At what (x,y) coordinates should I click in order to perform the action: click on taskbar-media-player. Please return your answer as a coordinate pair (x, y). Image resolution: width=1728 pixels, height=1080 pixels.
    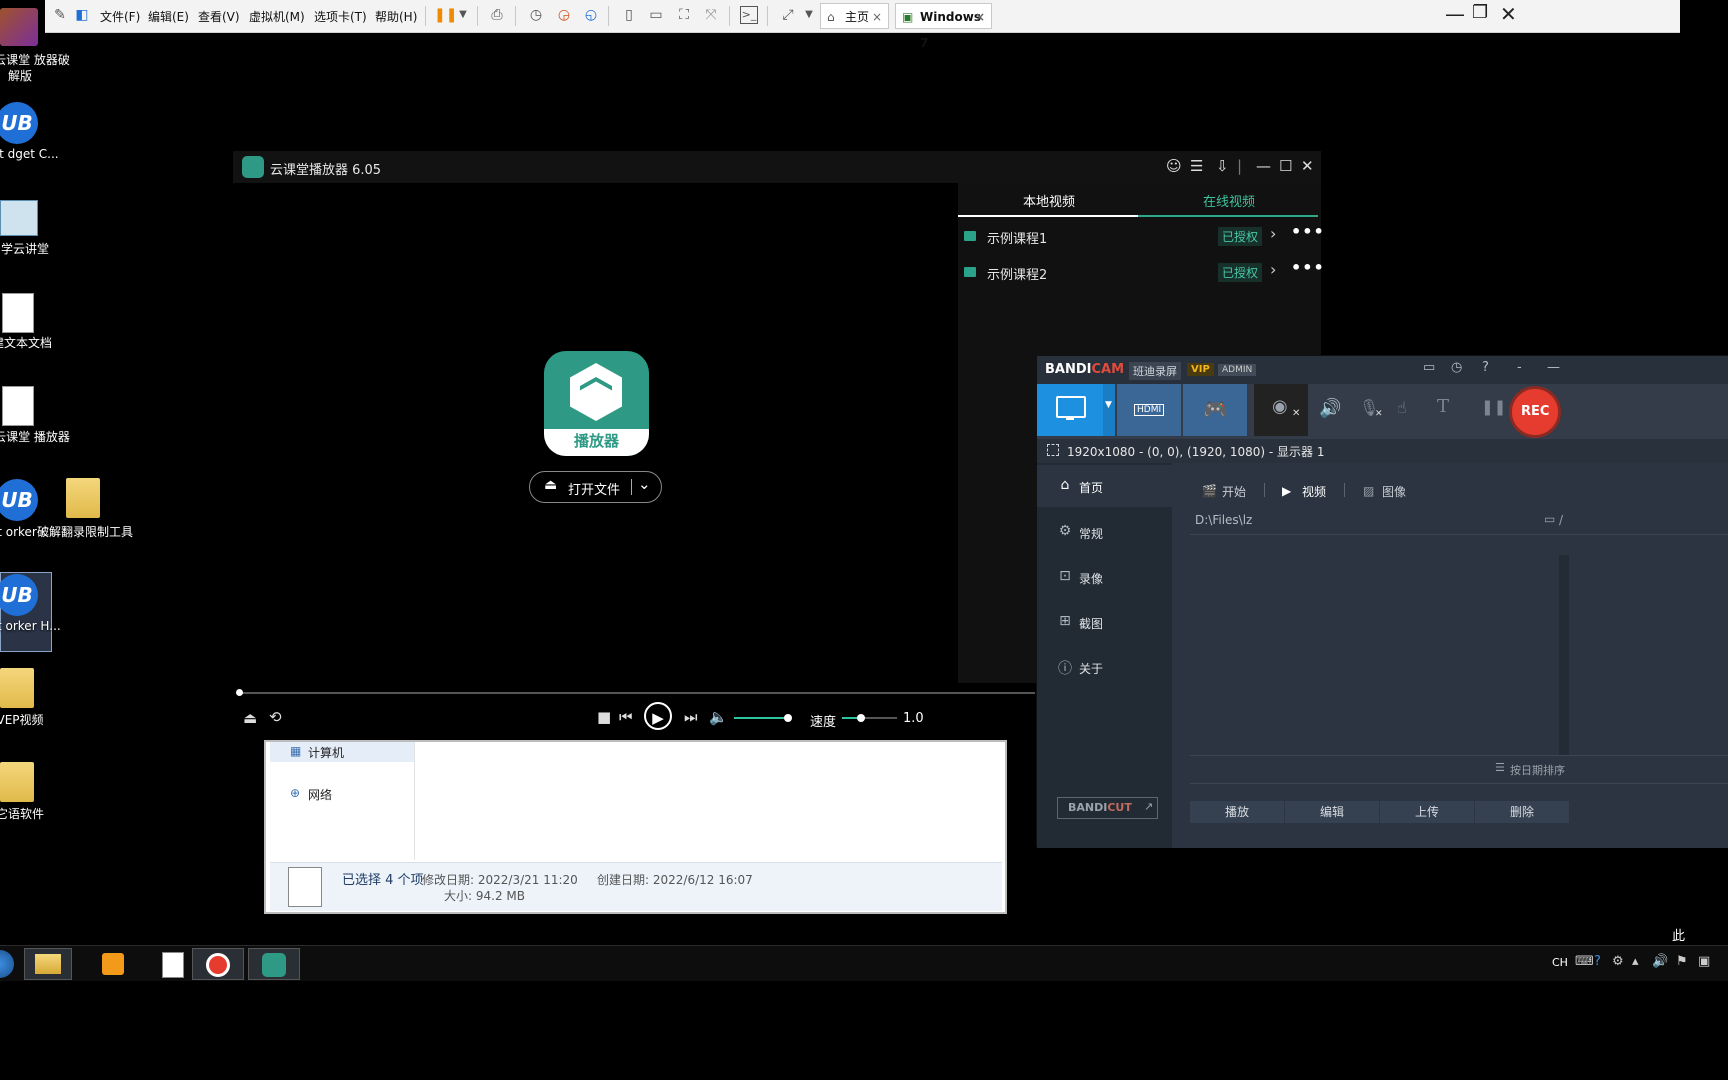
    Looking at the image, I should click on (114, 964).